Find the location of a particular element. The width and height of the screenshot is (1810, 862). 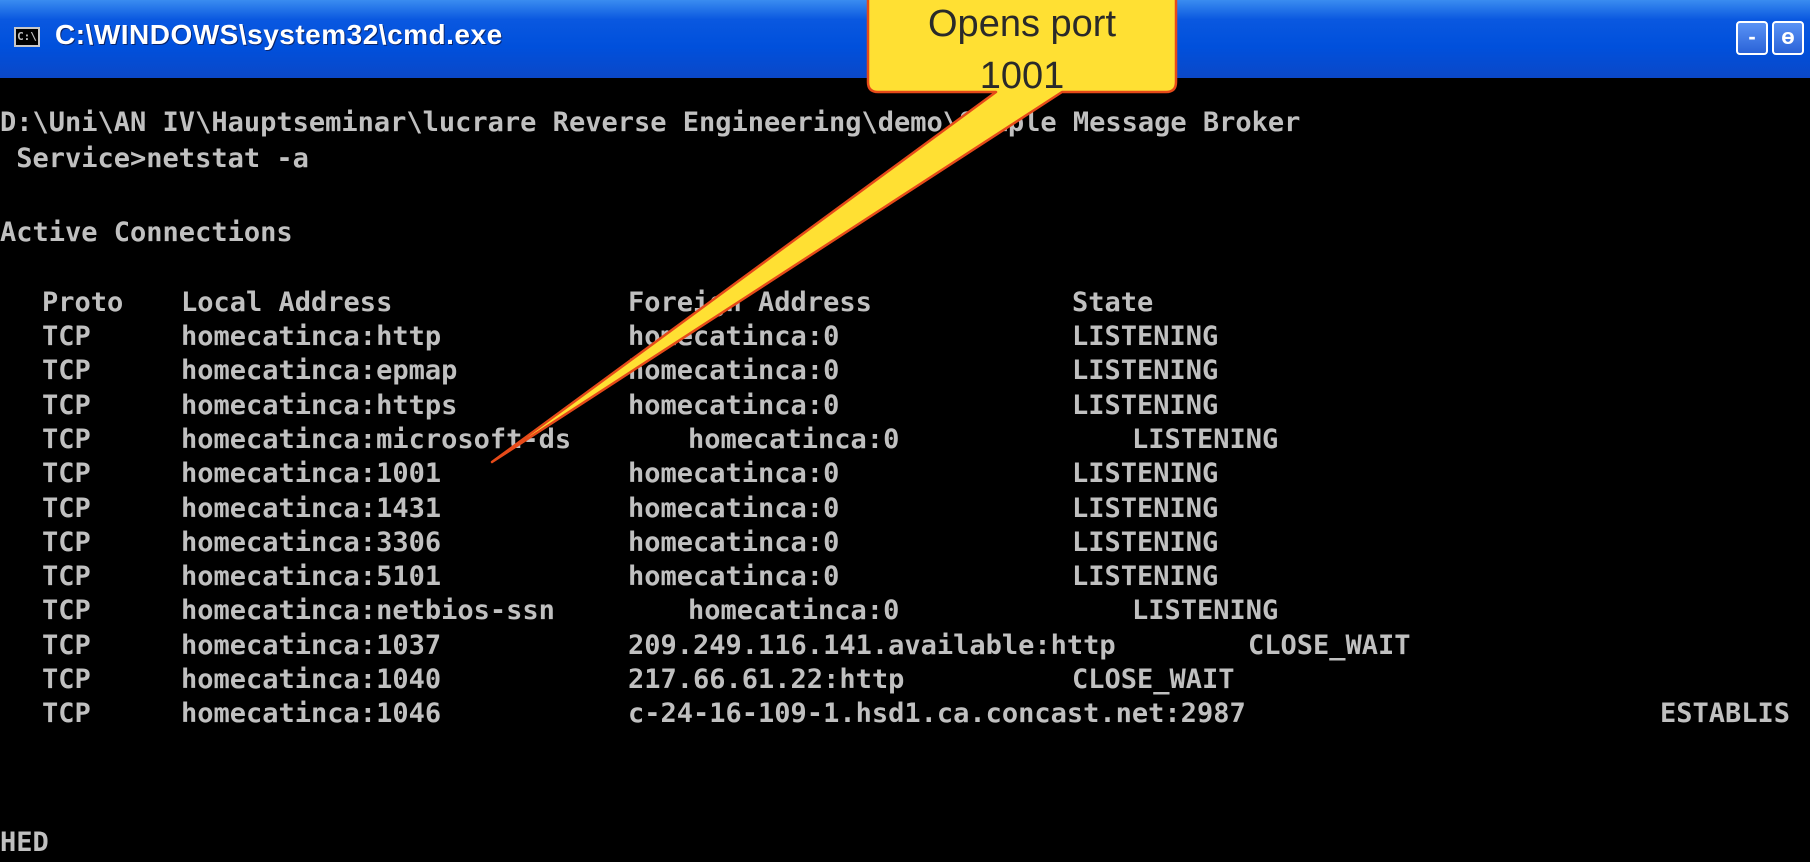

callout-line-2: 1001 is located at coordinates (1022, 76).